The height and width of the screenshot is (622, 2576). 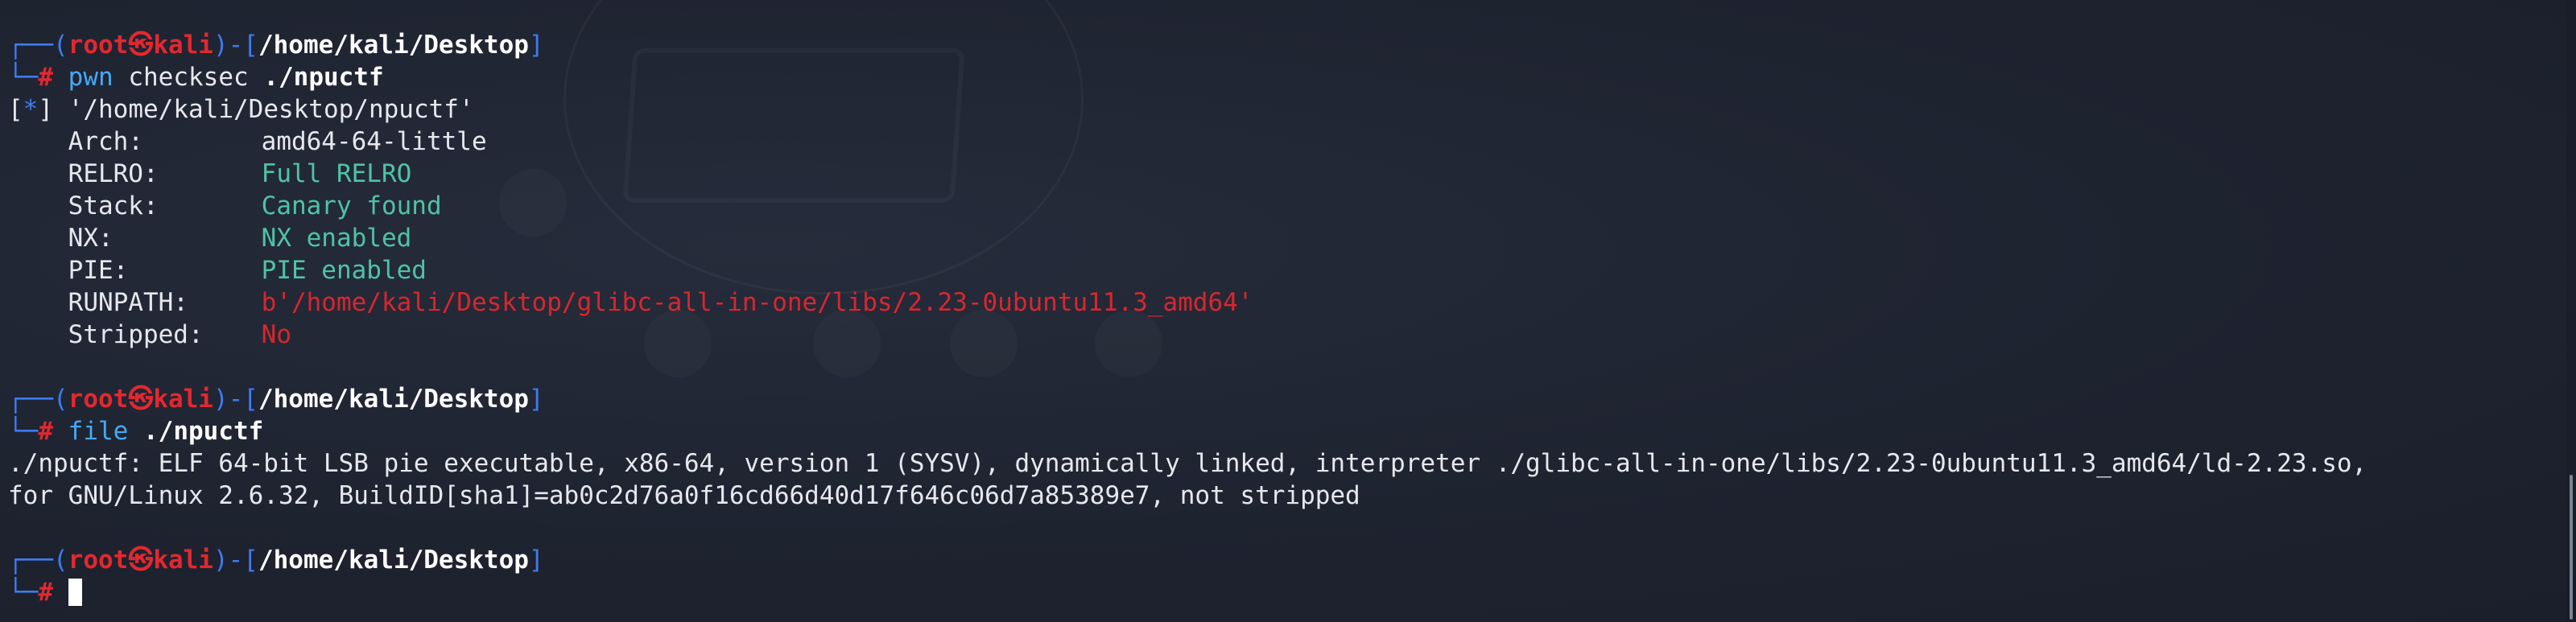 What do you see at coordinates (2571, 547) in the screenshot?
I see `scrollbar-thumb` at bounding box center [2571, 547].